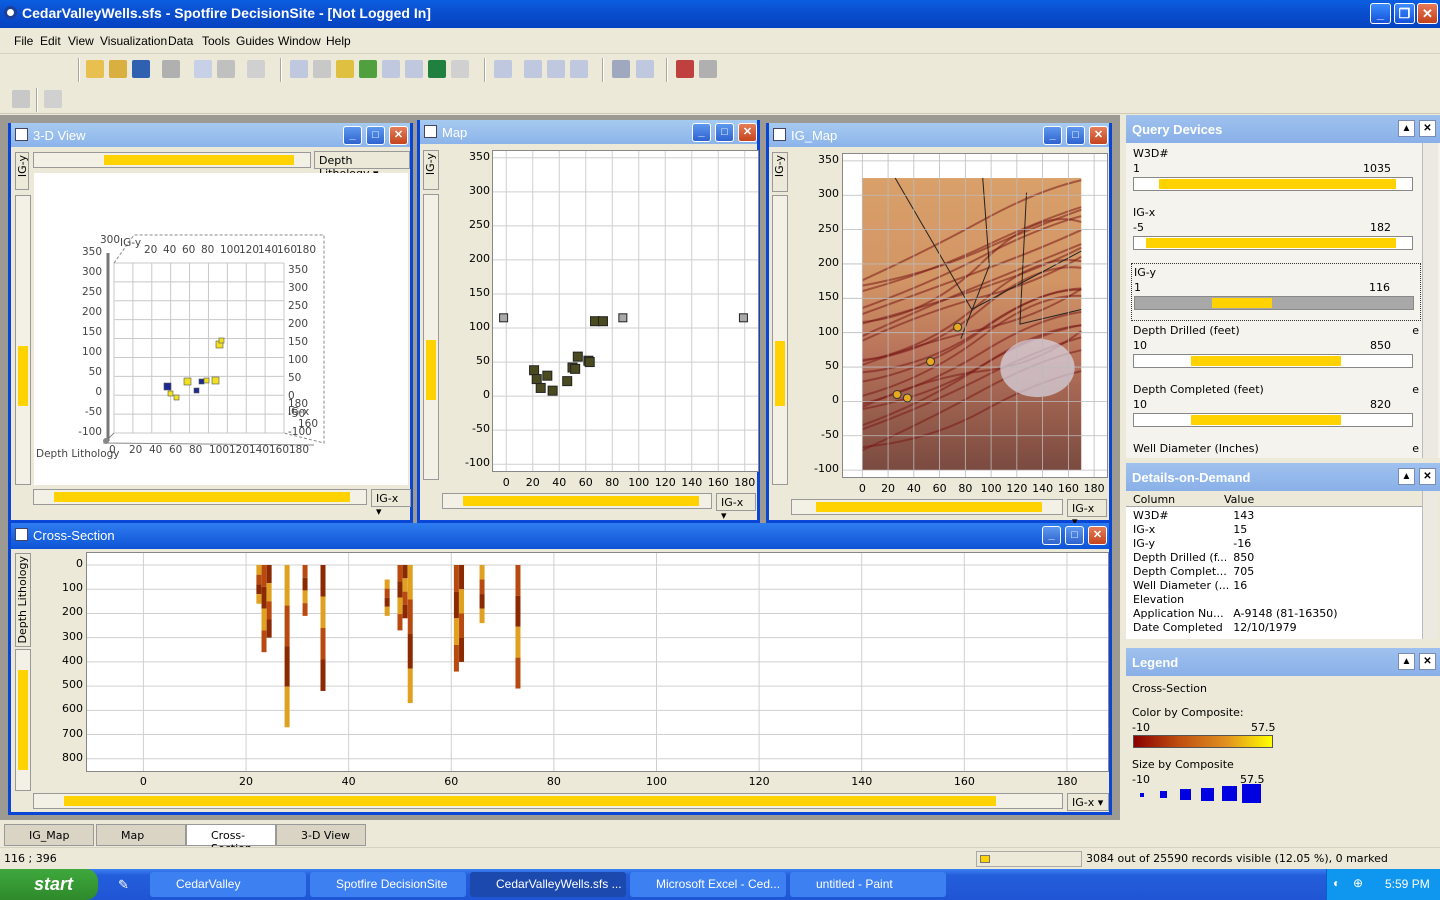 The image size is (1440, 900). I want to click on query-device: Depth Drilled (feet) e 10 850, so click(1276, 351).